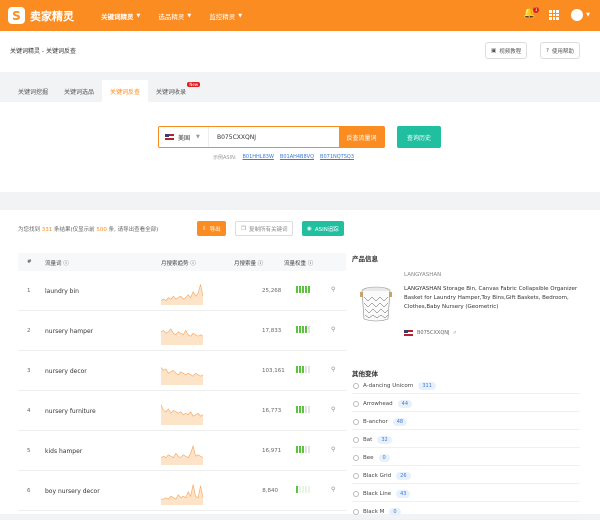 The height and width of the screenshot is (520, 600). Describe the element at coordinates (376, 304) in the screenshot. I see `product-image` at that location.